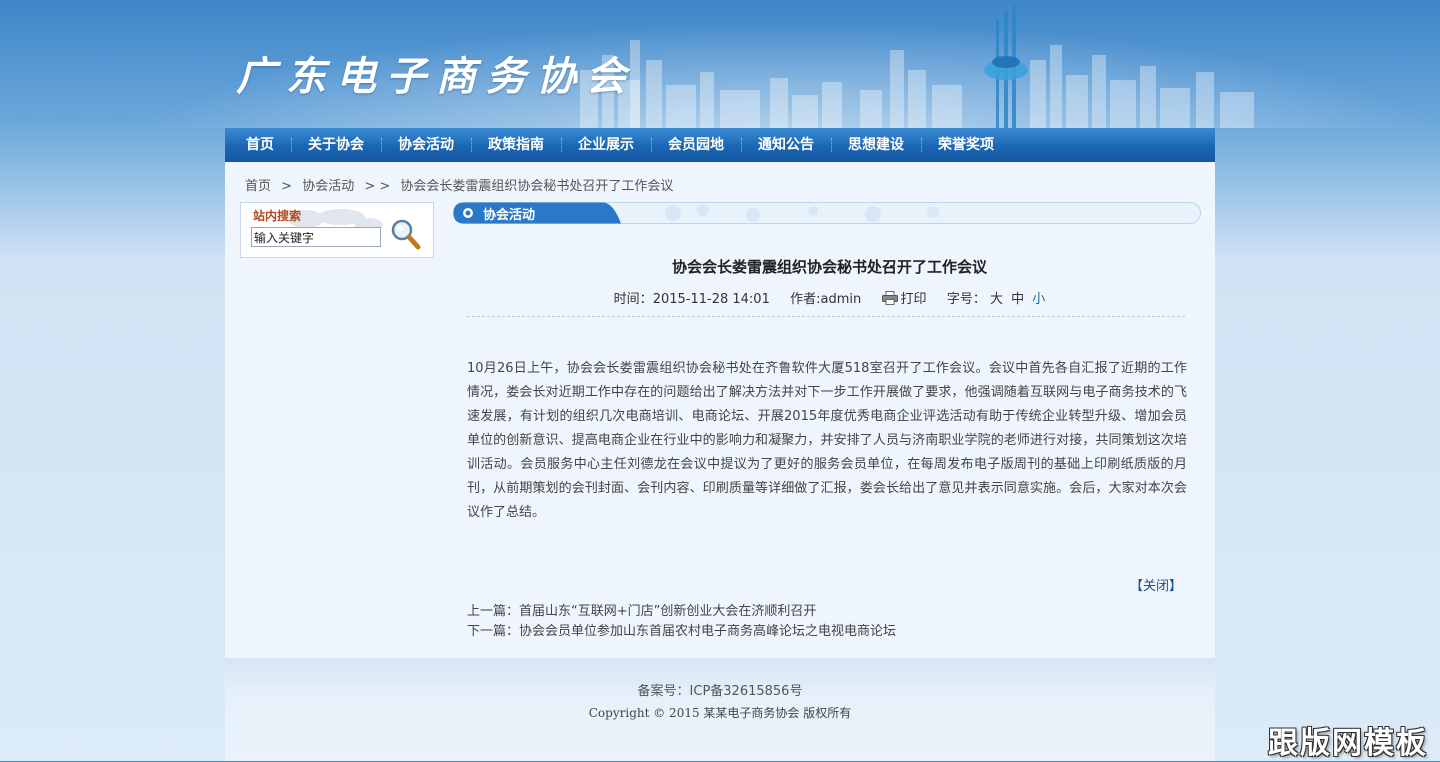  I want to click on section-title: 协会活动, so click(509, 215).